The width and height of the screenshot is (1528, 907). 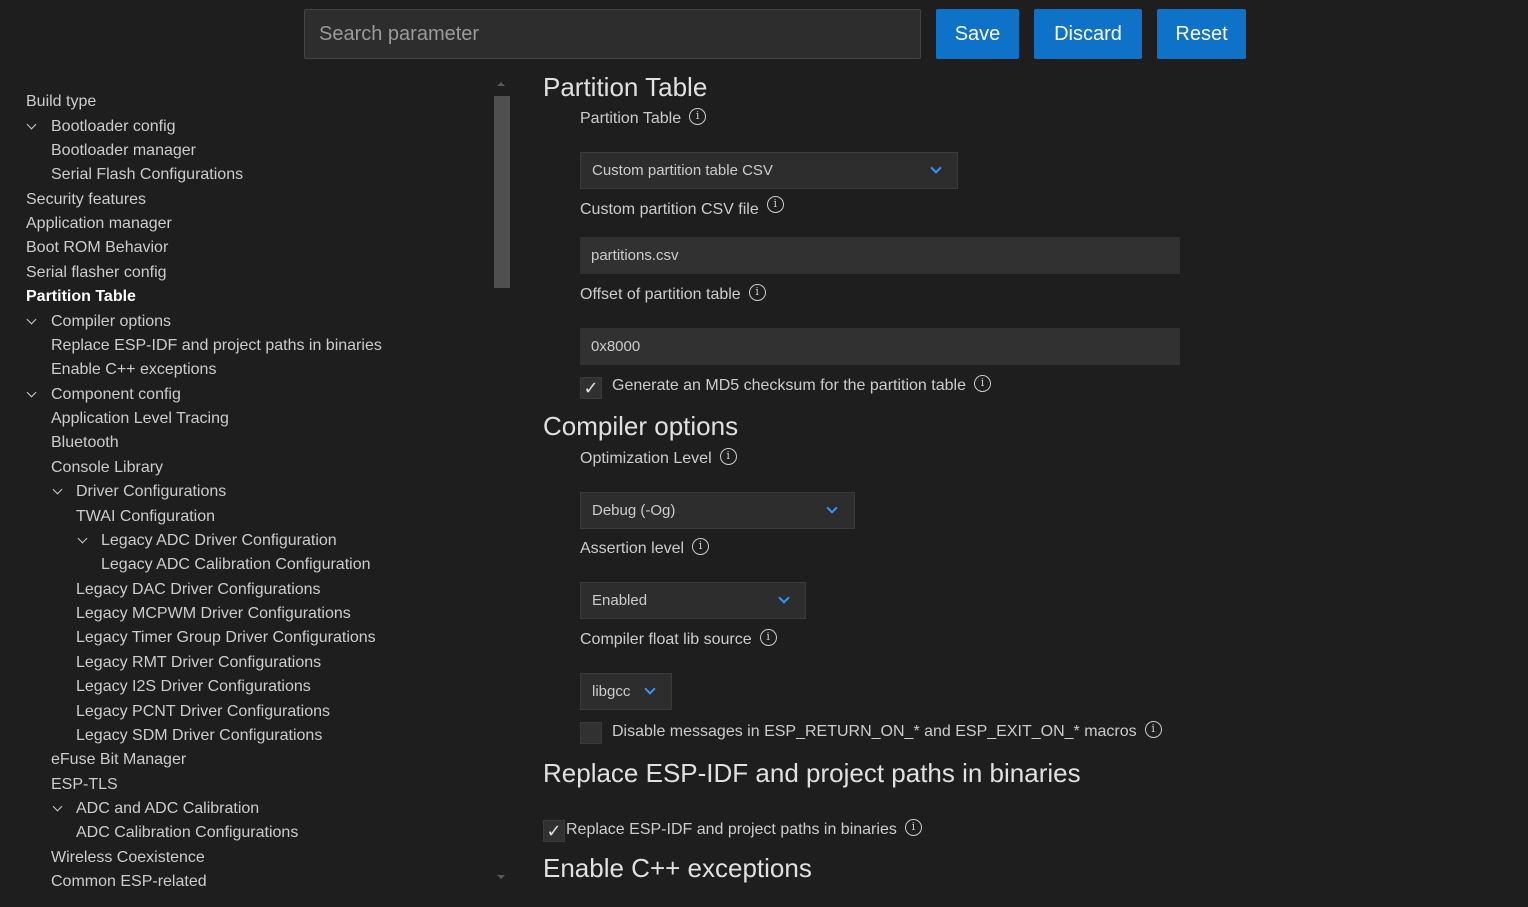 What do you see at coordinates (673, 294) in the screenshot?
I see `partition-offset-label: Offset of partition table i` at bounding box center [673, 294].